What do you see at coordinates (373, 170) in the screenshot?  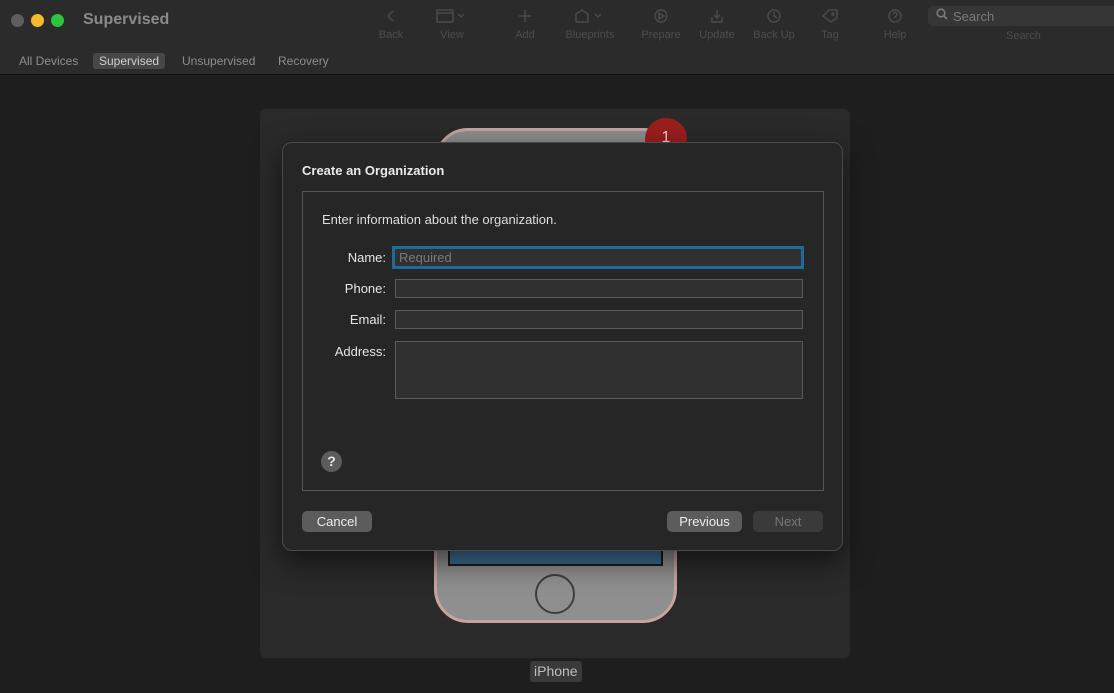 I see `dialog-title: Create an Organization` at bounding box center [373, 170].